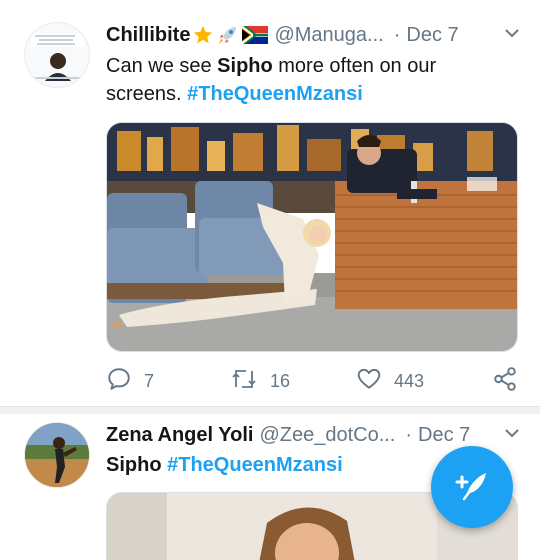 The height and width of the screenshot is (560, 540). I want to click on reply-button: 7, so click(130, 381).